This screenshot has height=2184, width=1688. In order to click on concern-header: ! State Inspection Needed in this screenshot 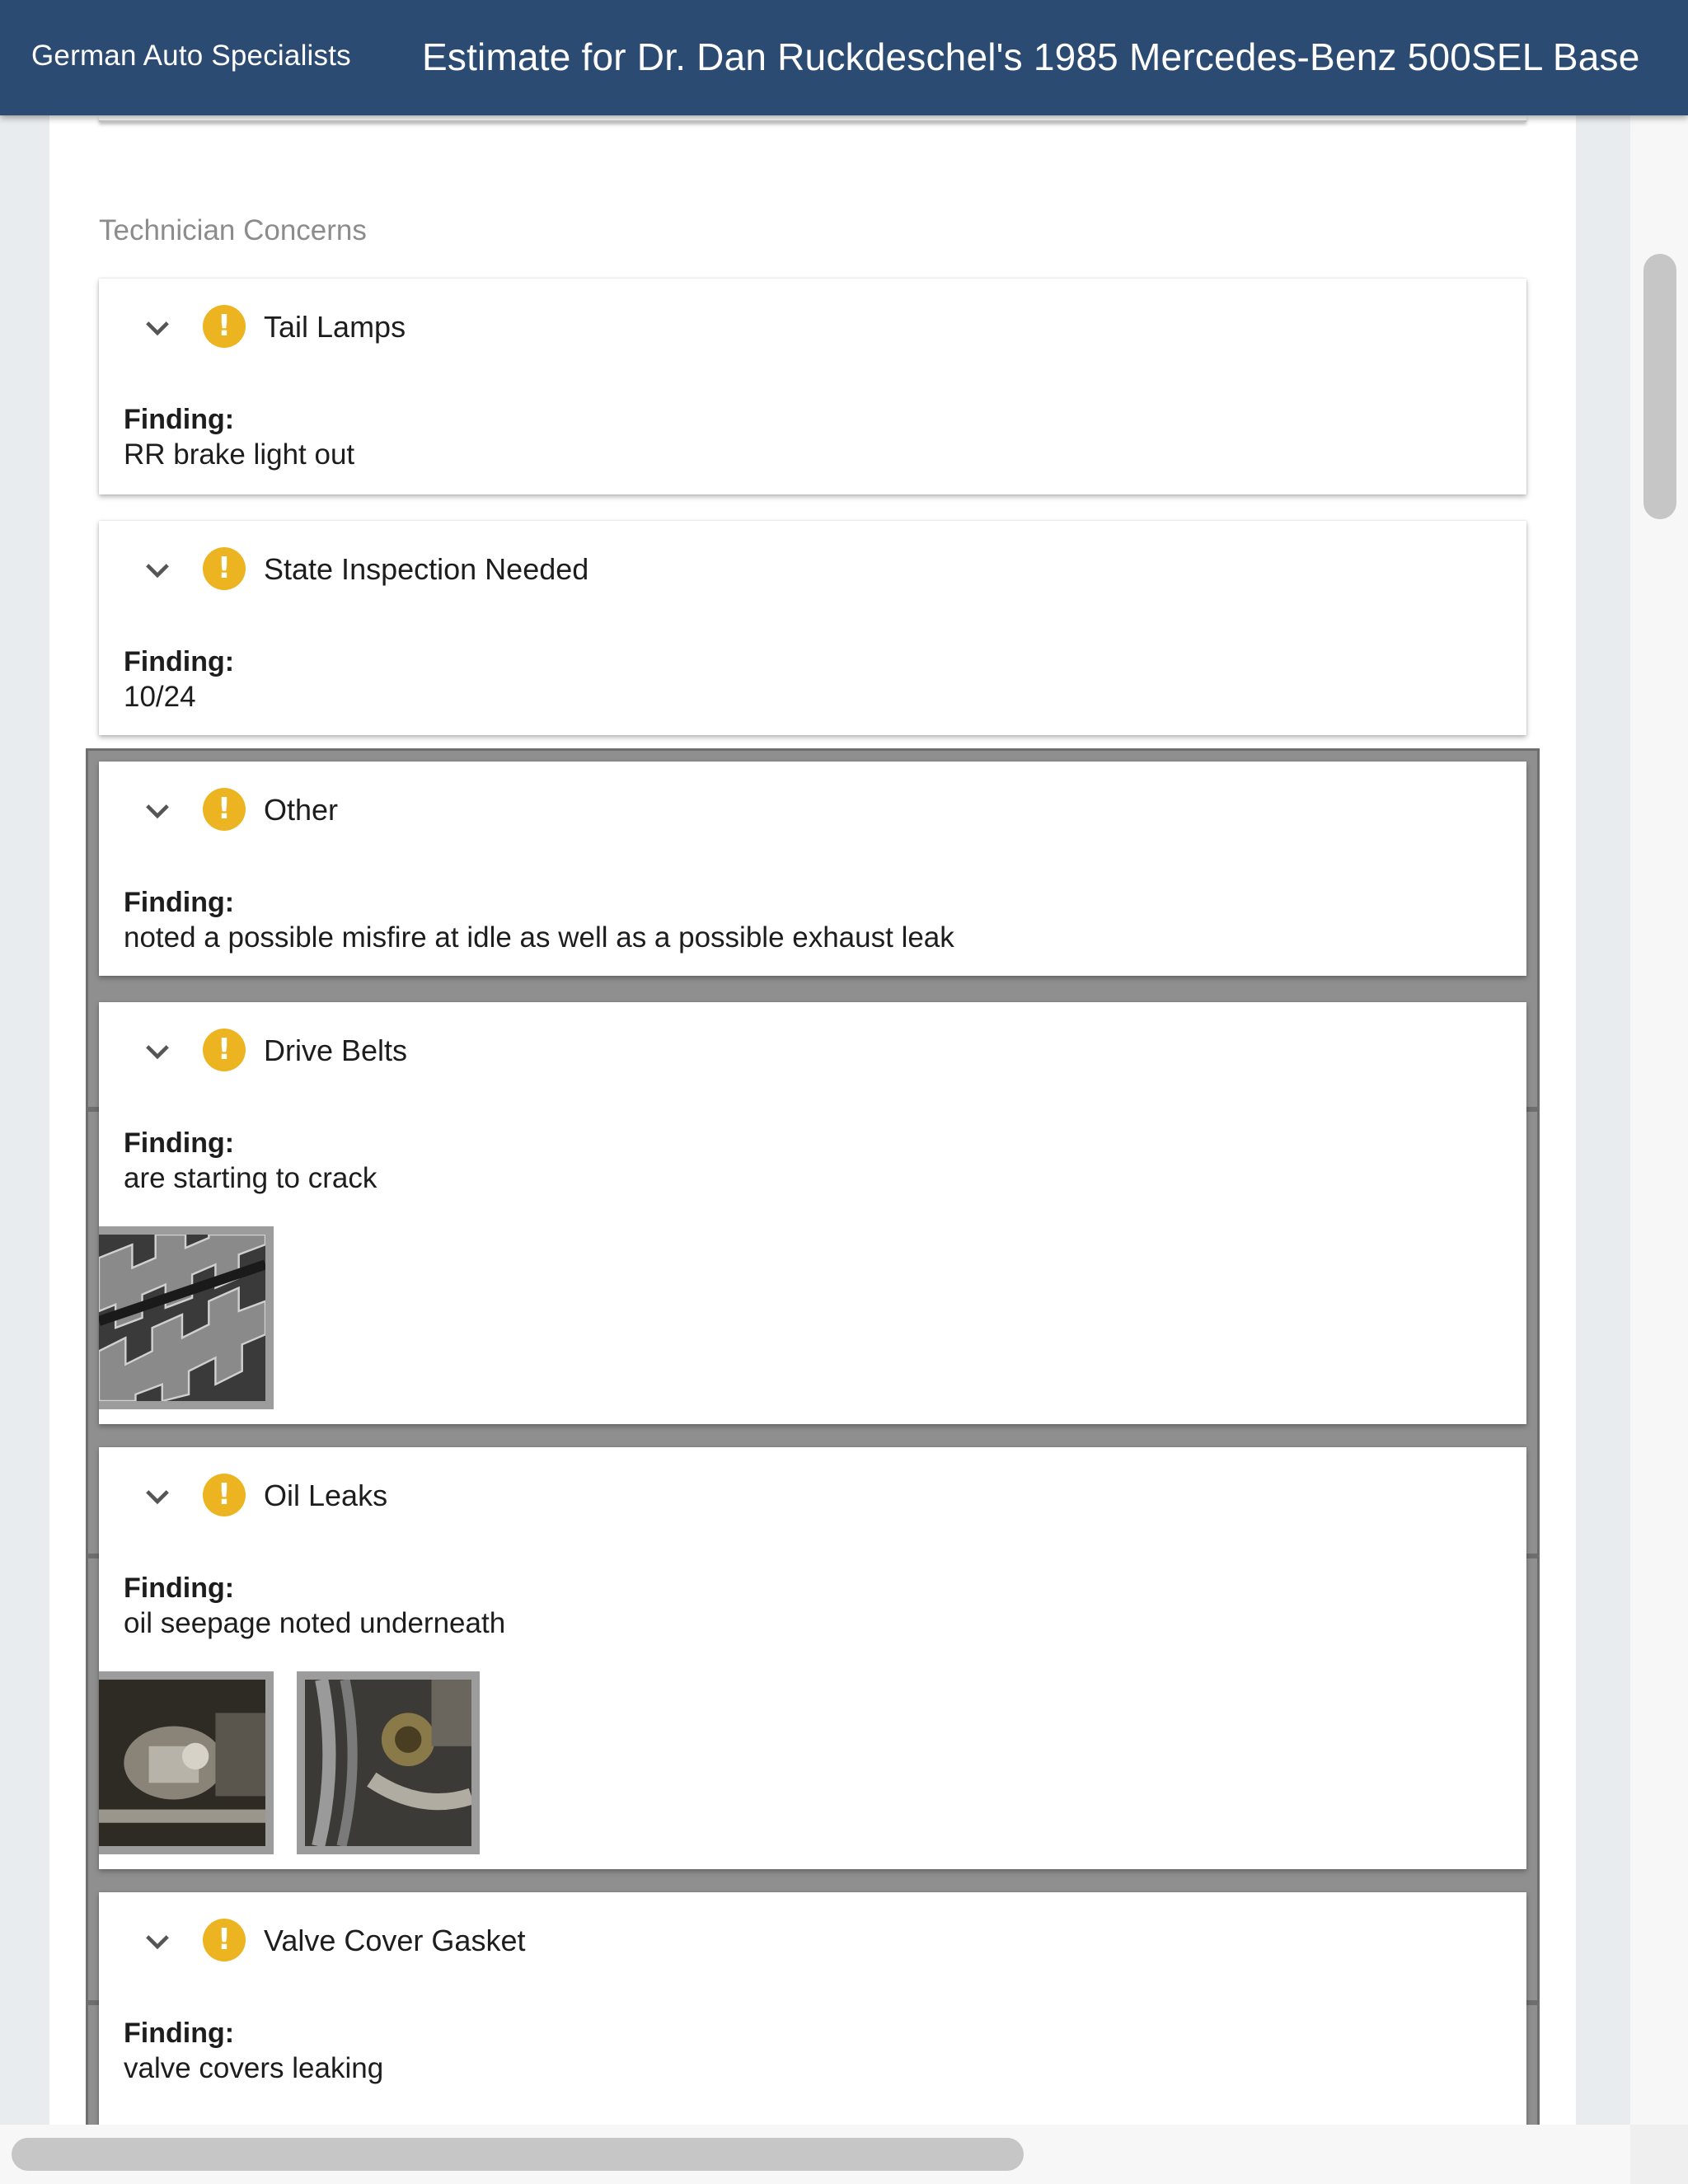, I will do `click(813, 570)`.